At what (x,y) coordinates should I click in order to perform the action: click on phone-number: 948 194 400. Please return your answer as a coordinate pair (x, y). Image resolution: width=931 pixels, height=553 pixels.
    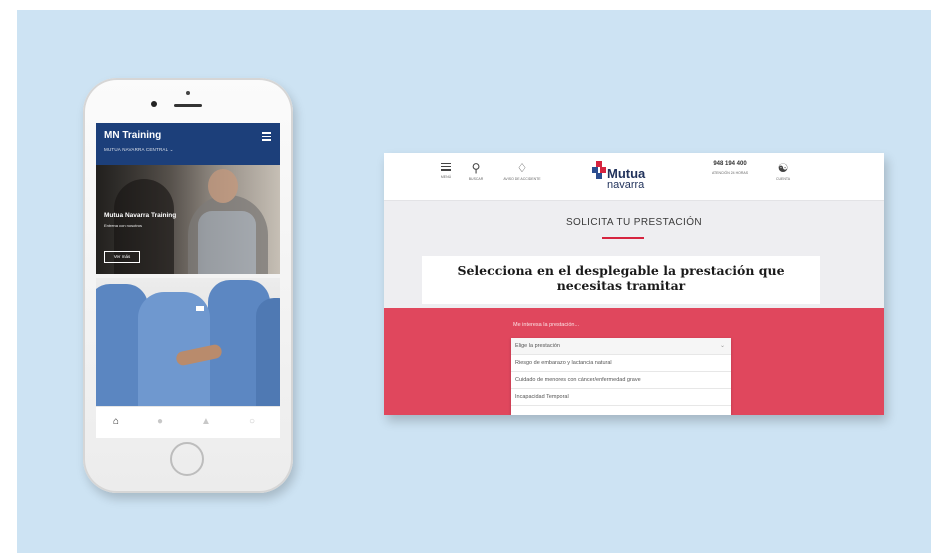
    Looking at the image, I should click on (730, 164).